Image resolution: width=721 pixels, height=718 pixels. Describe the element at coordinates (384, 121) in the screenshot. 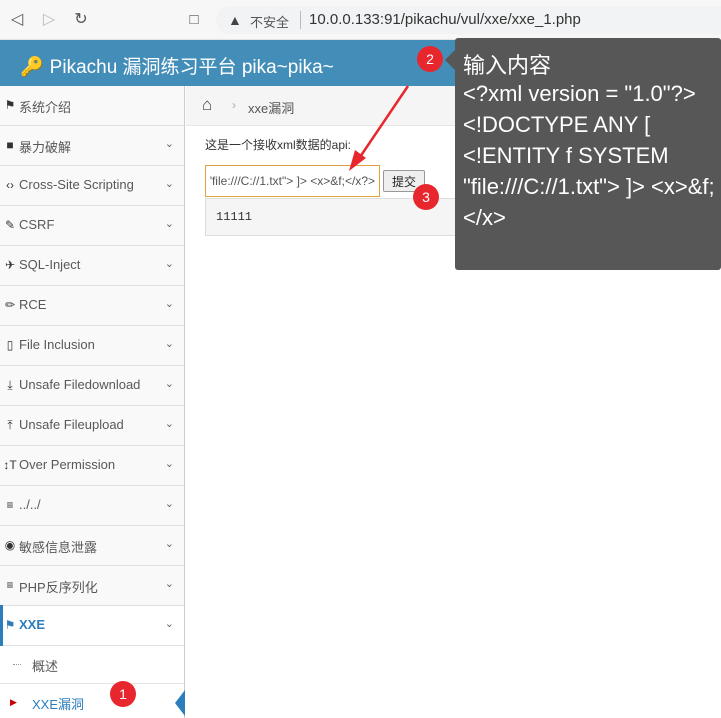

I see `annotation-arrow-line` at that location.